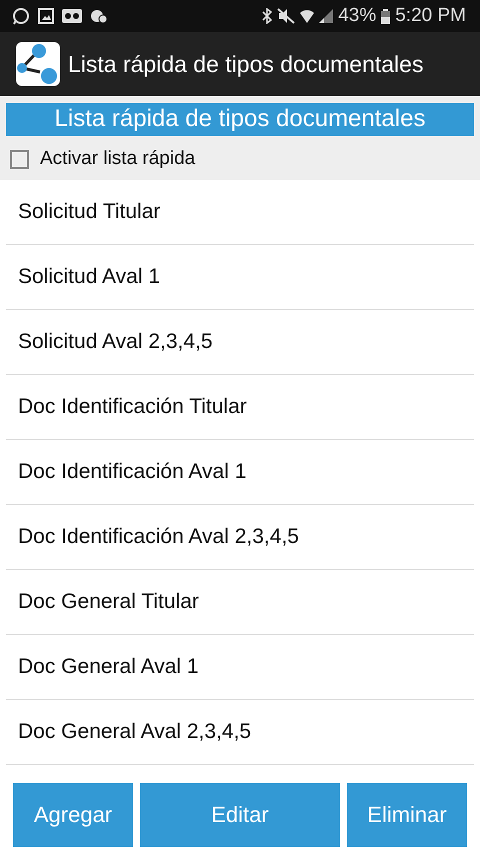 This screenshot has width=480, height=854. Describe the element at coordinates (240, 407) in the screenshot. I see `list-item: Doc Identificación Titular` at that location.